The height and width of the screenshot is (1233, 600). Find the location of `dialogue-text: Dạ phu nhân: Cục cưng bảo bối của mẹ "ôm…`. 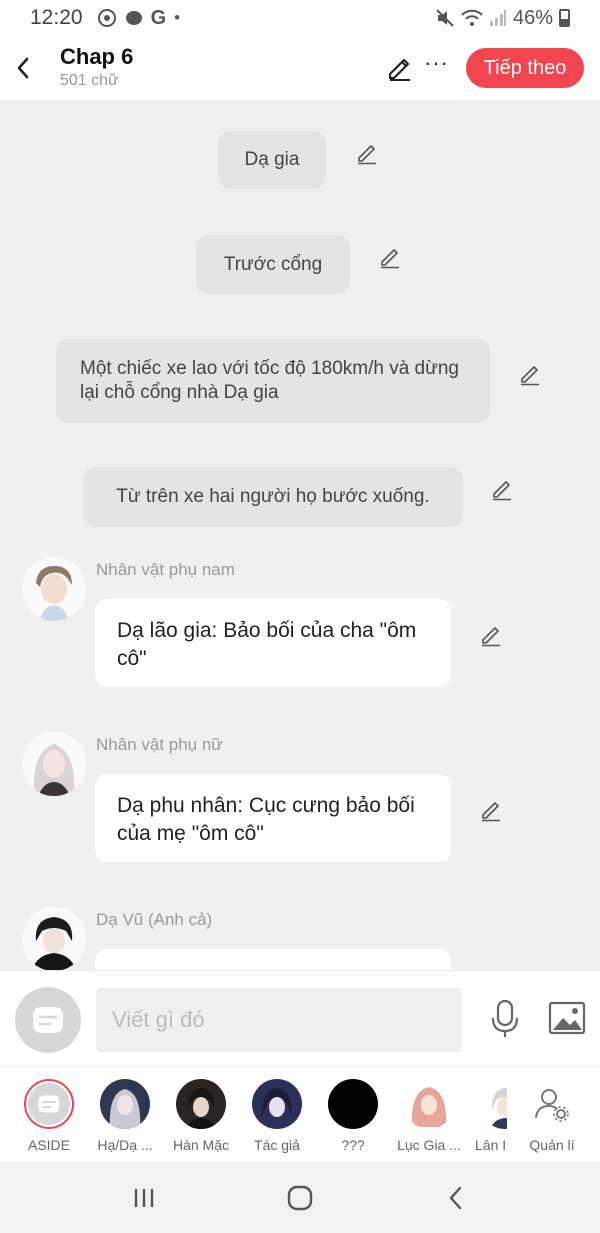

dialogue-text: Dạ phu nhân: Cục cưng bảo bối của mẹ "ôm… is located at coordinates (266, 819).